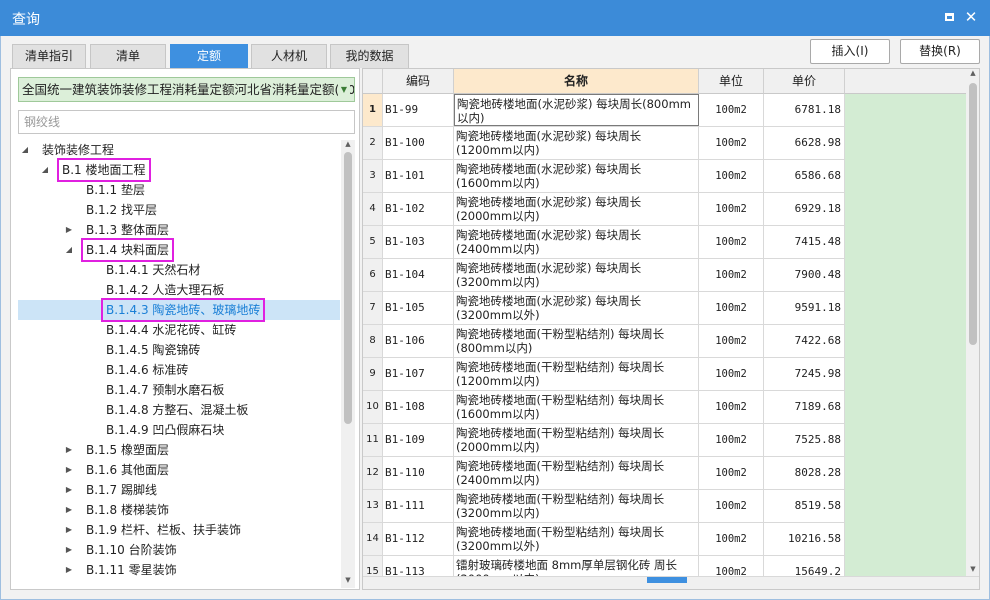  I want to click on tree-scrollbar: ▲ ▼, so click(348, 364).